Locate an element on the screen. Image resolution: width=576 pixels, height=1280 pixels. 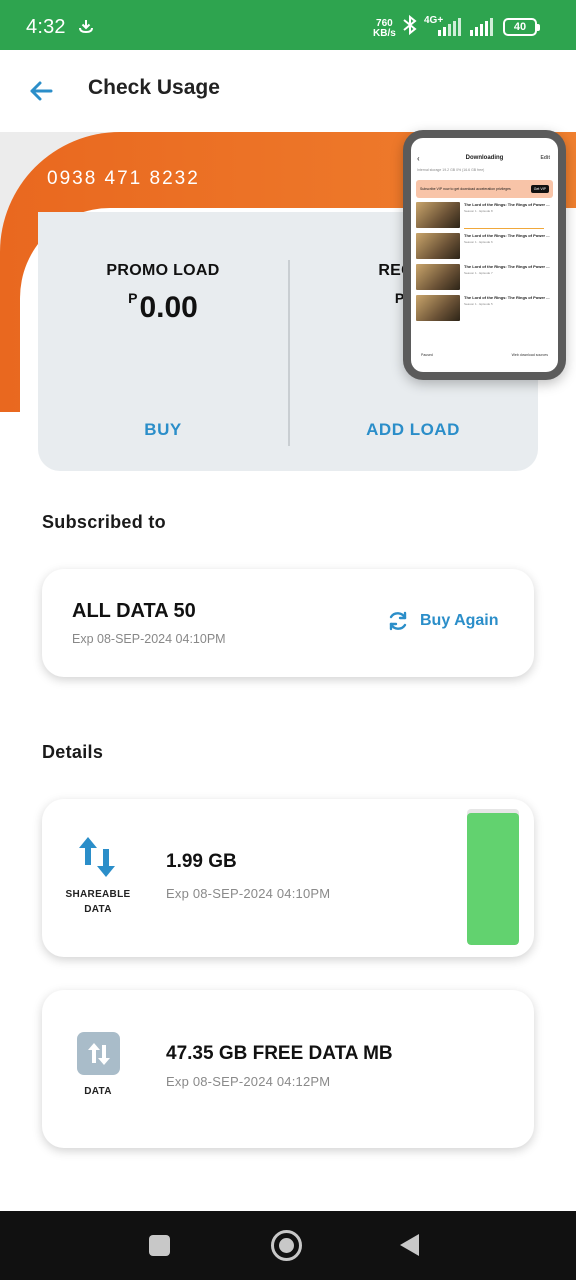
bluetooth-icon is located at coordinates (410, 25).